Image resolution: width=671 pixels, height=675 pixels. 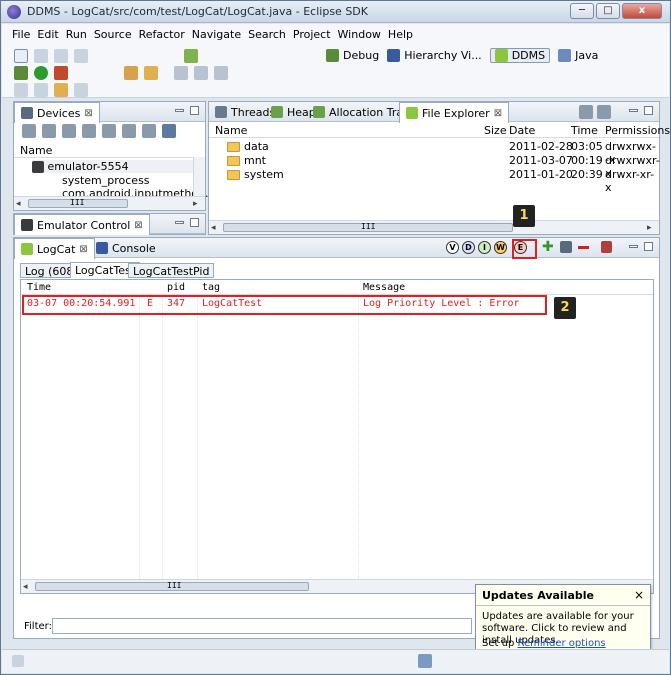 What do you see at coordinates (61, 56) in the screenshot?
I see `save-all-icon` at bounding box center [61, 56].